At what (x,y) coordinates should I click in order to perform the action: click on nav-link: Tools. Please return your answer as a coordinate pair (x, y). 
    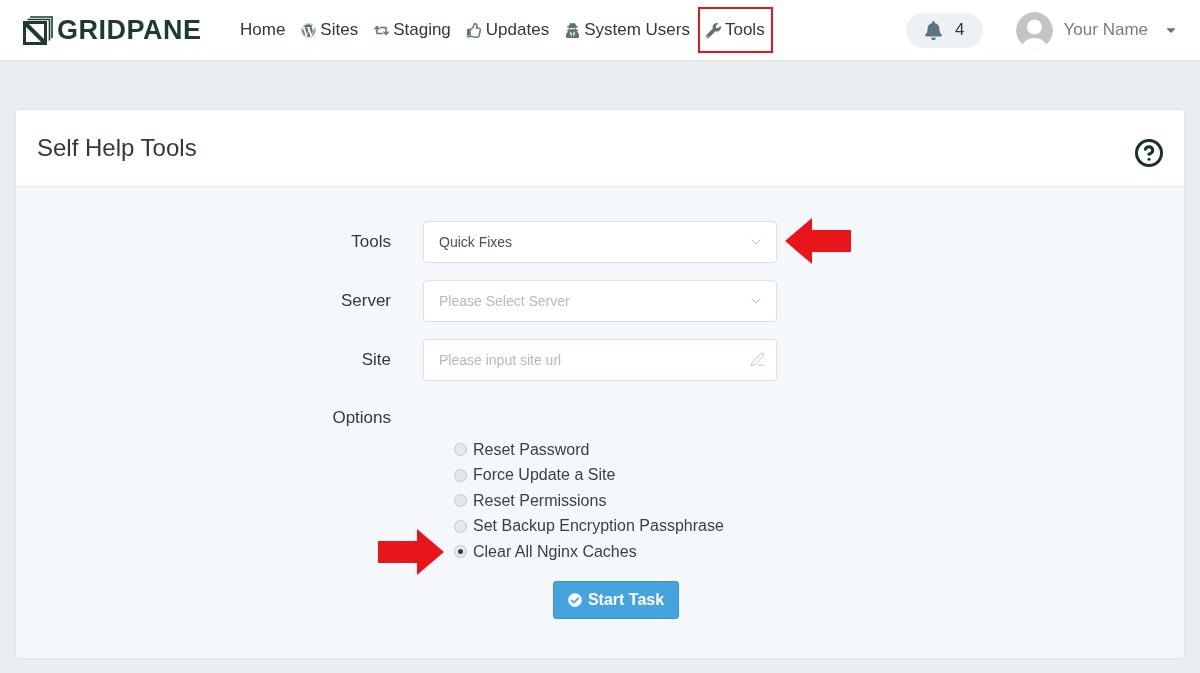
    Looking at the image, I should click on (735, 30).